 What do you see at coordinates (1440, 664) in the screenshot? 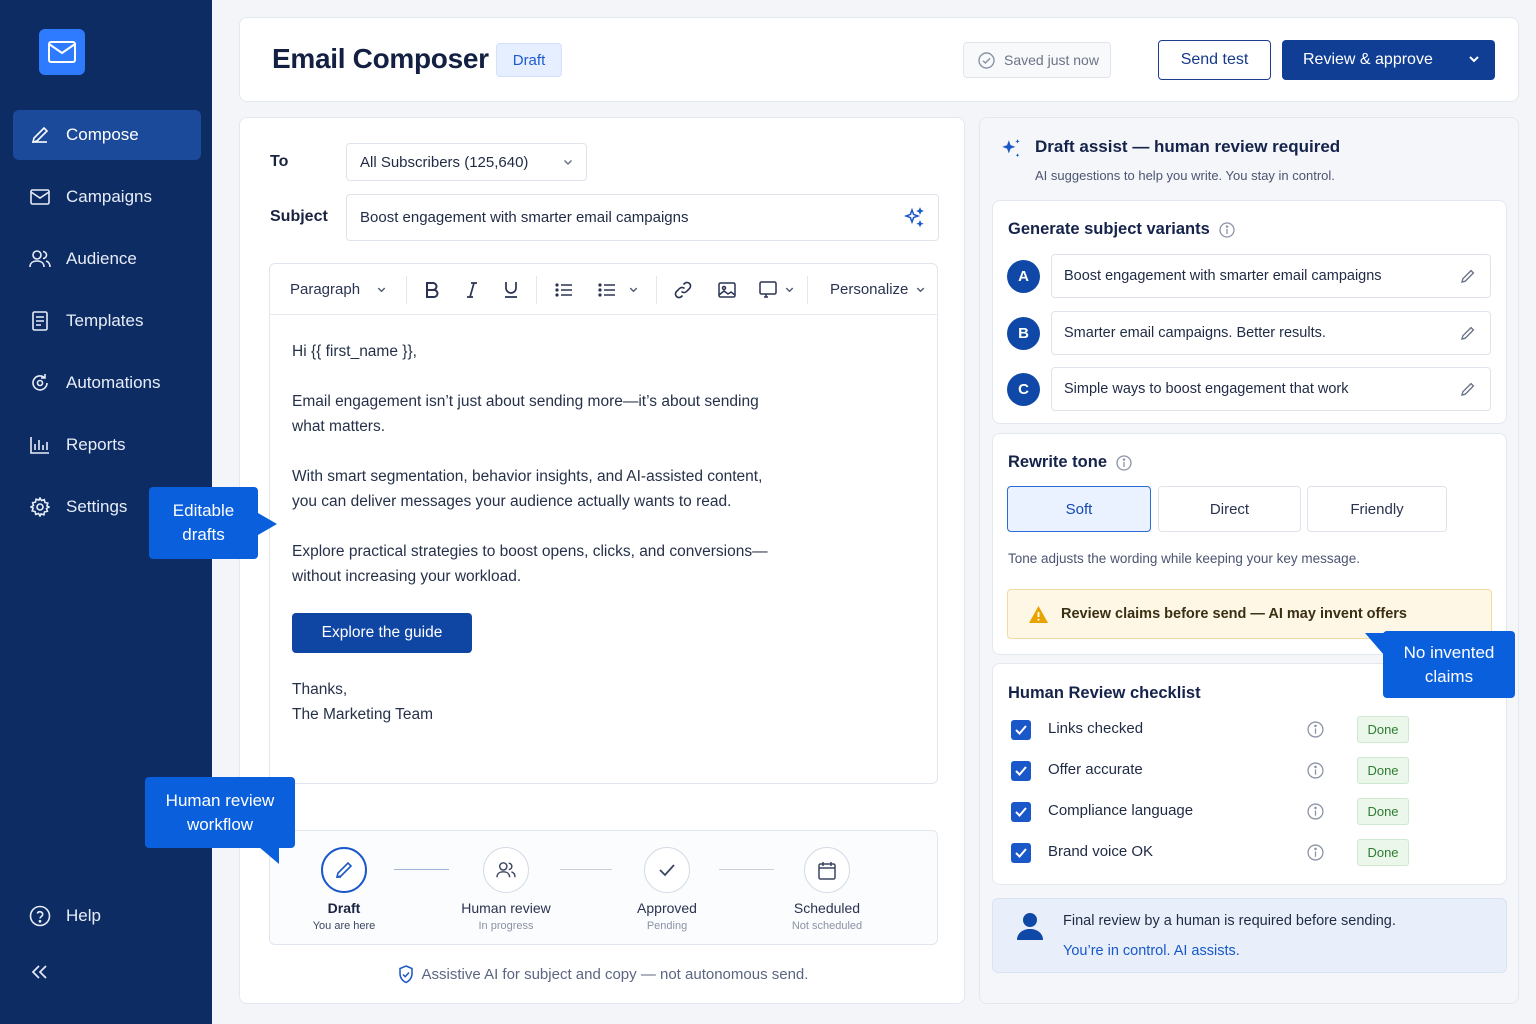
I see `callout-no-invented-claims: No invented claims` at bounding box center [1440, 664].